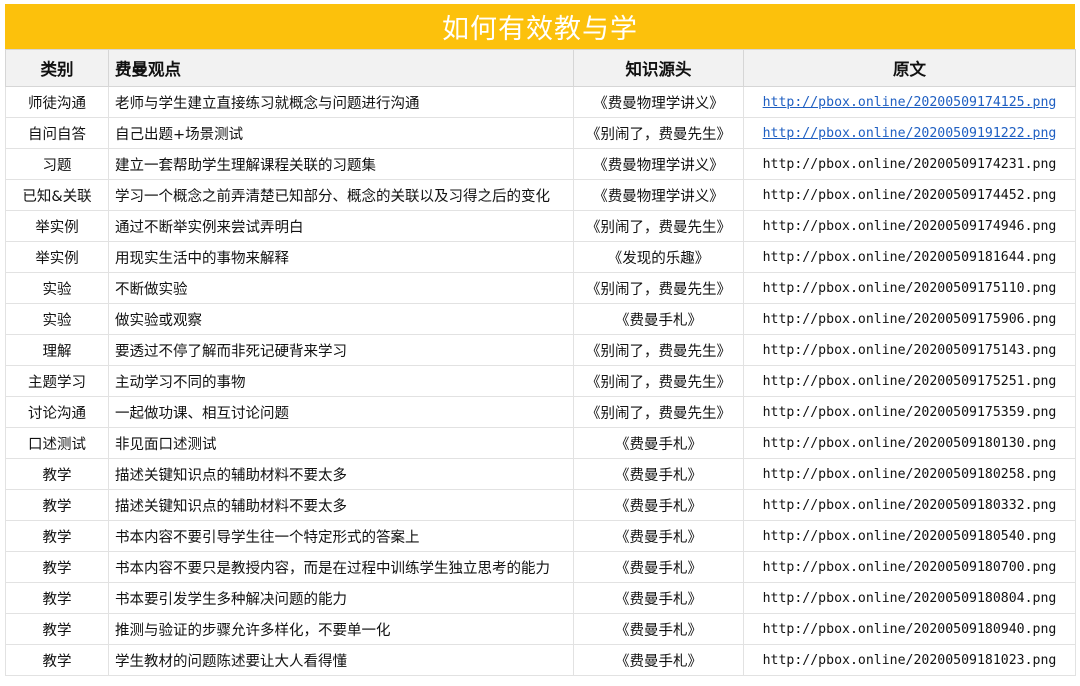 This screenshot has height=686, width=1080. I want to click on cell-category: 已知&关联, so click(57, 195).